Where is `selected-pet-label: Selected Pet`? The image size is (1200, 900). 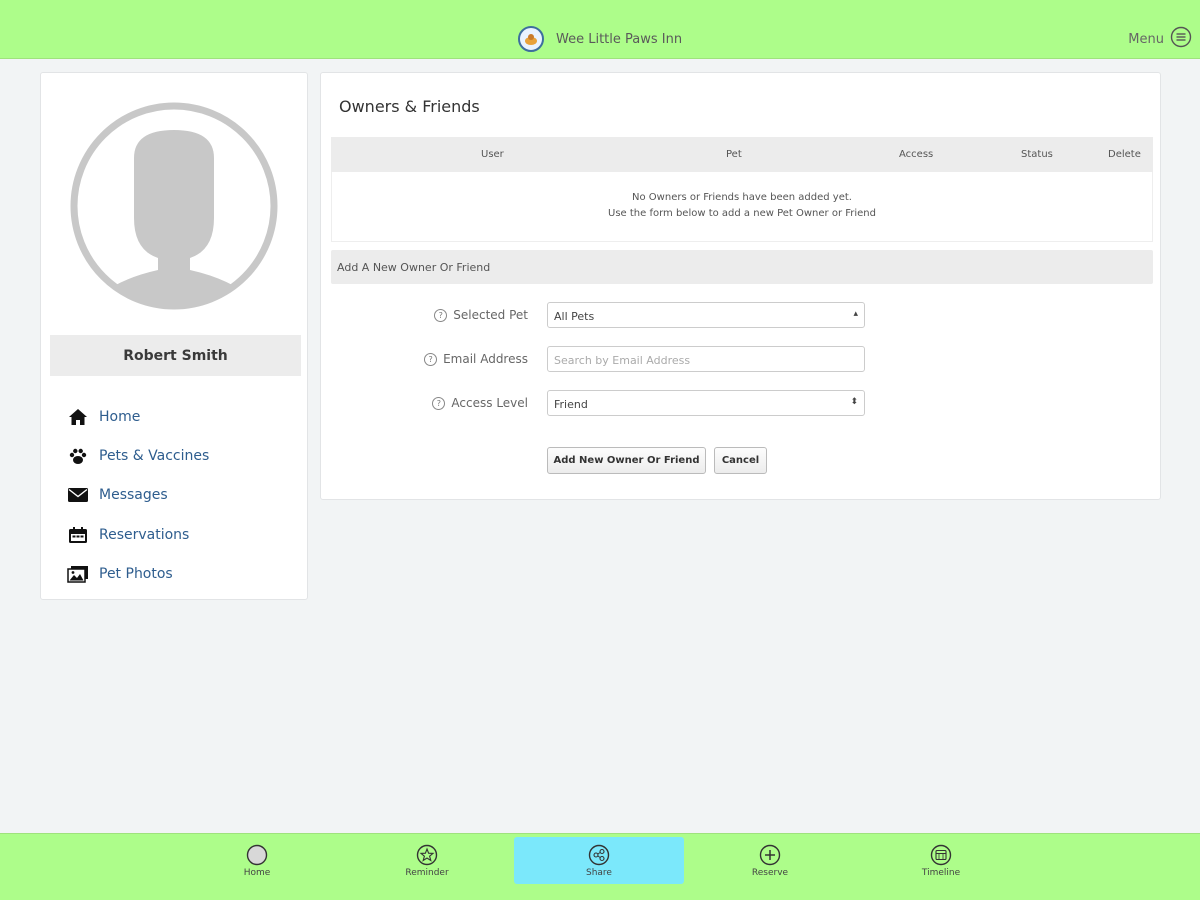 selected-pet-label: Selected Pet is located at coordinates (490, 315).